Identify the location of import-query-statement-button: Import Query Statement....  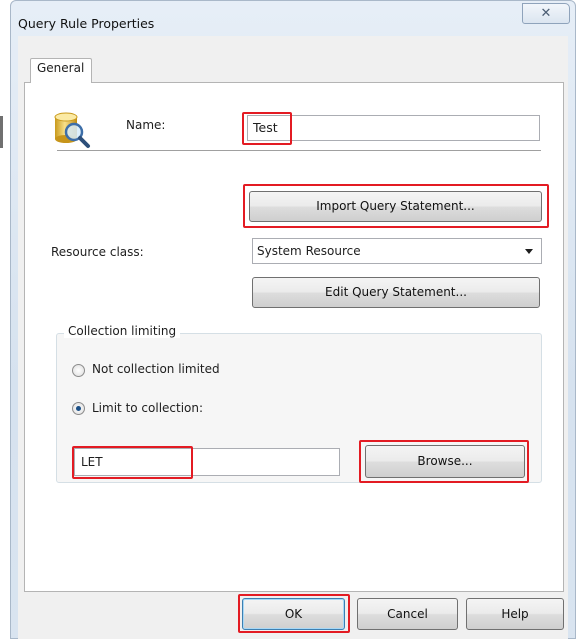
(395, 206).